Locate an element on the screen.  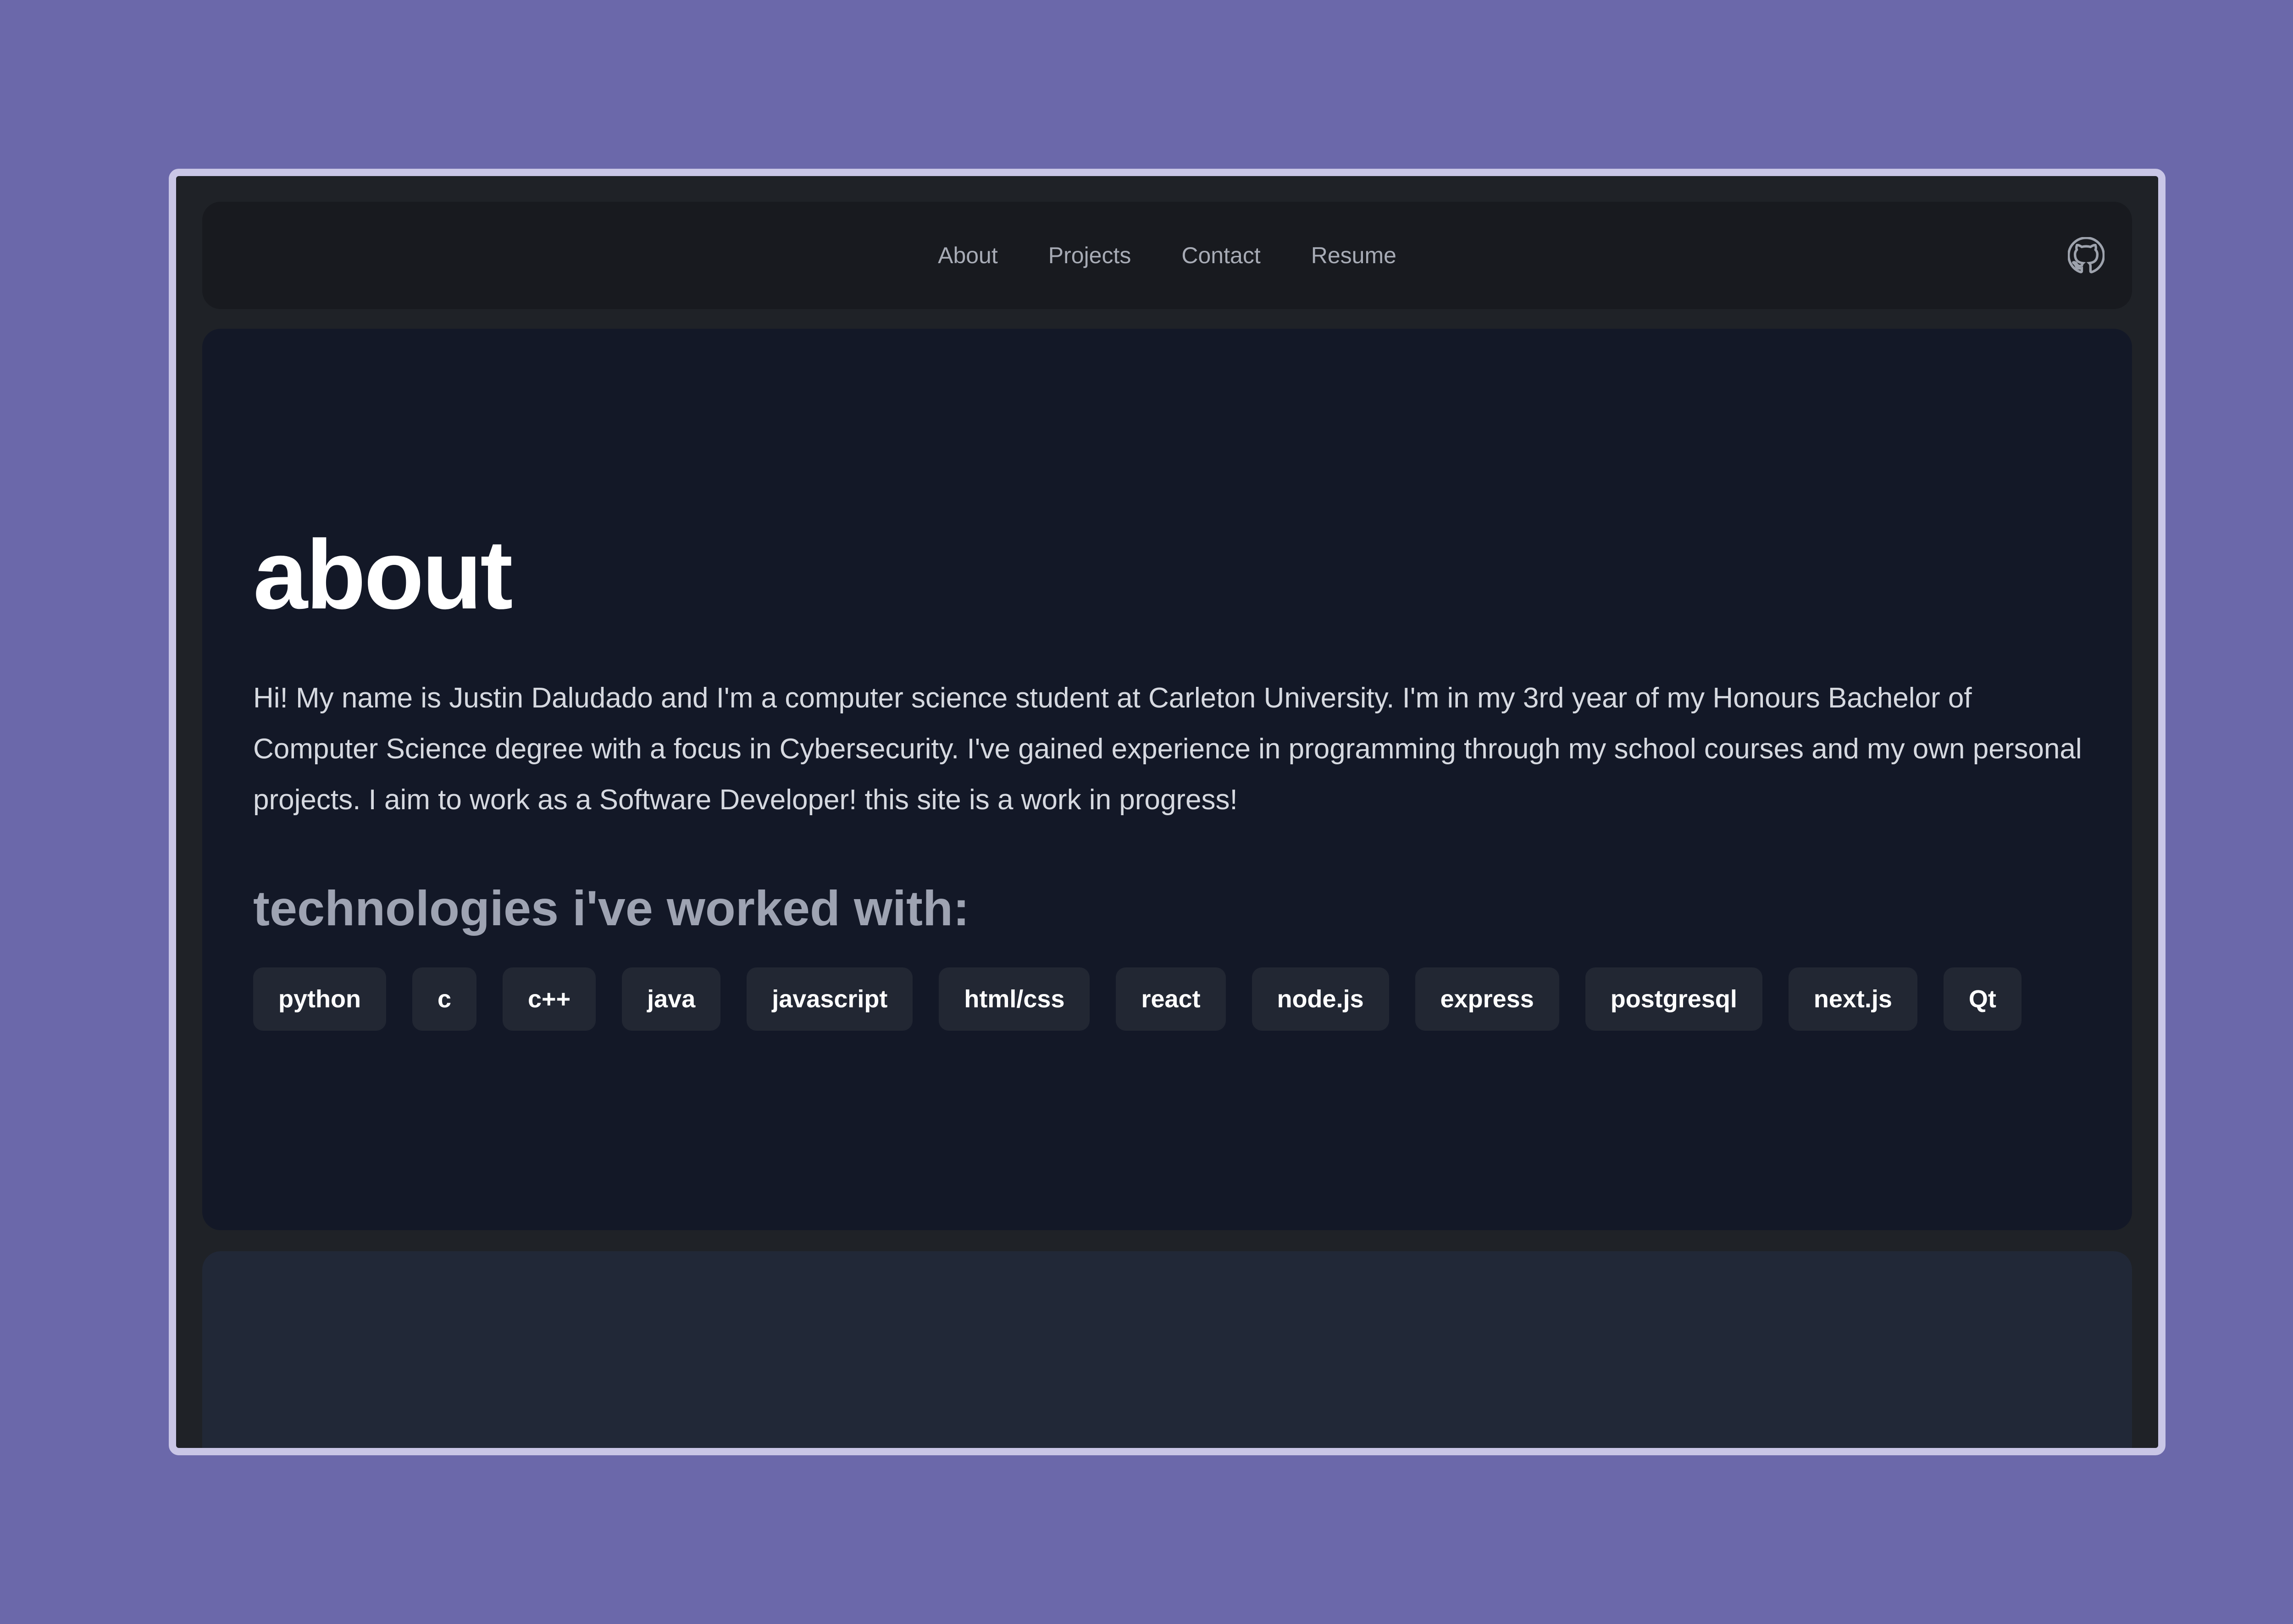
tech-badge-postgresql: postgresql is located at coordinates (1673, 999).